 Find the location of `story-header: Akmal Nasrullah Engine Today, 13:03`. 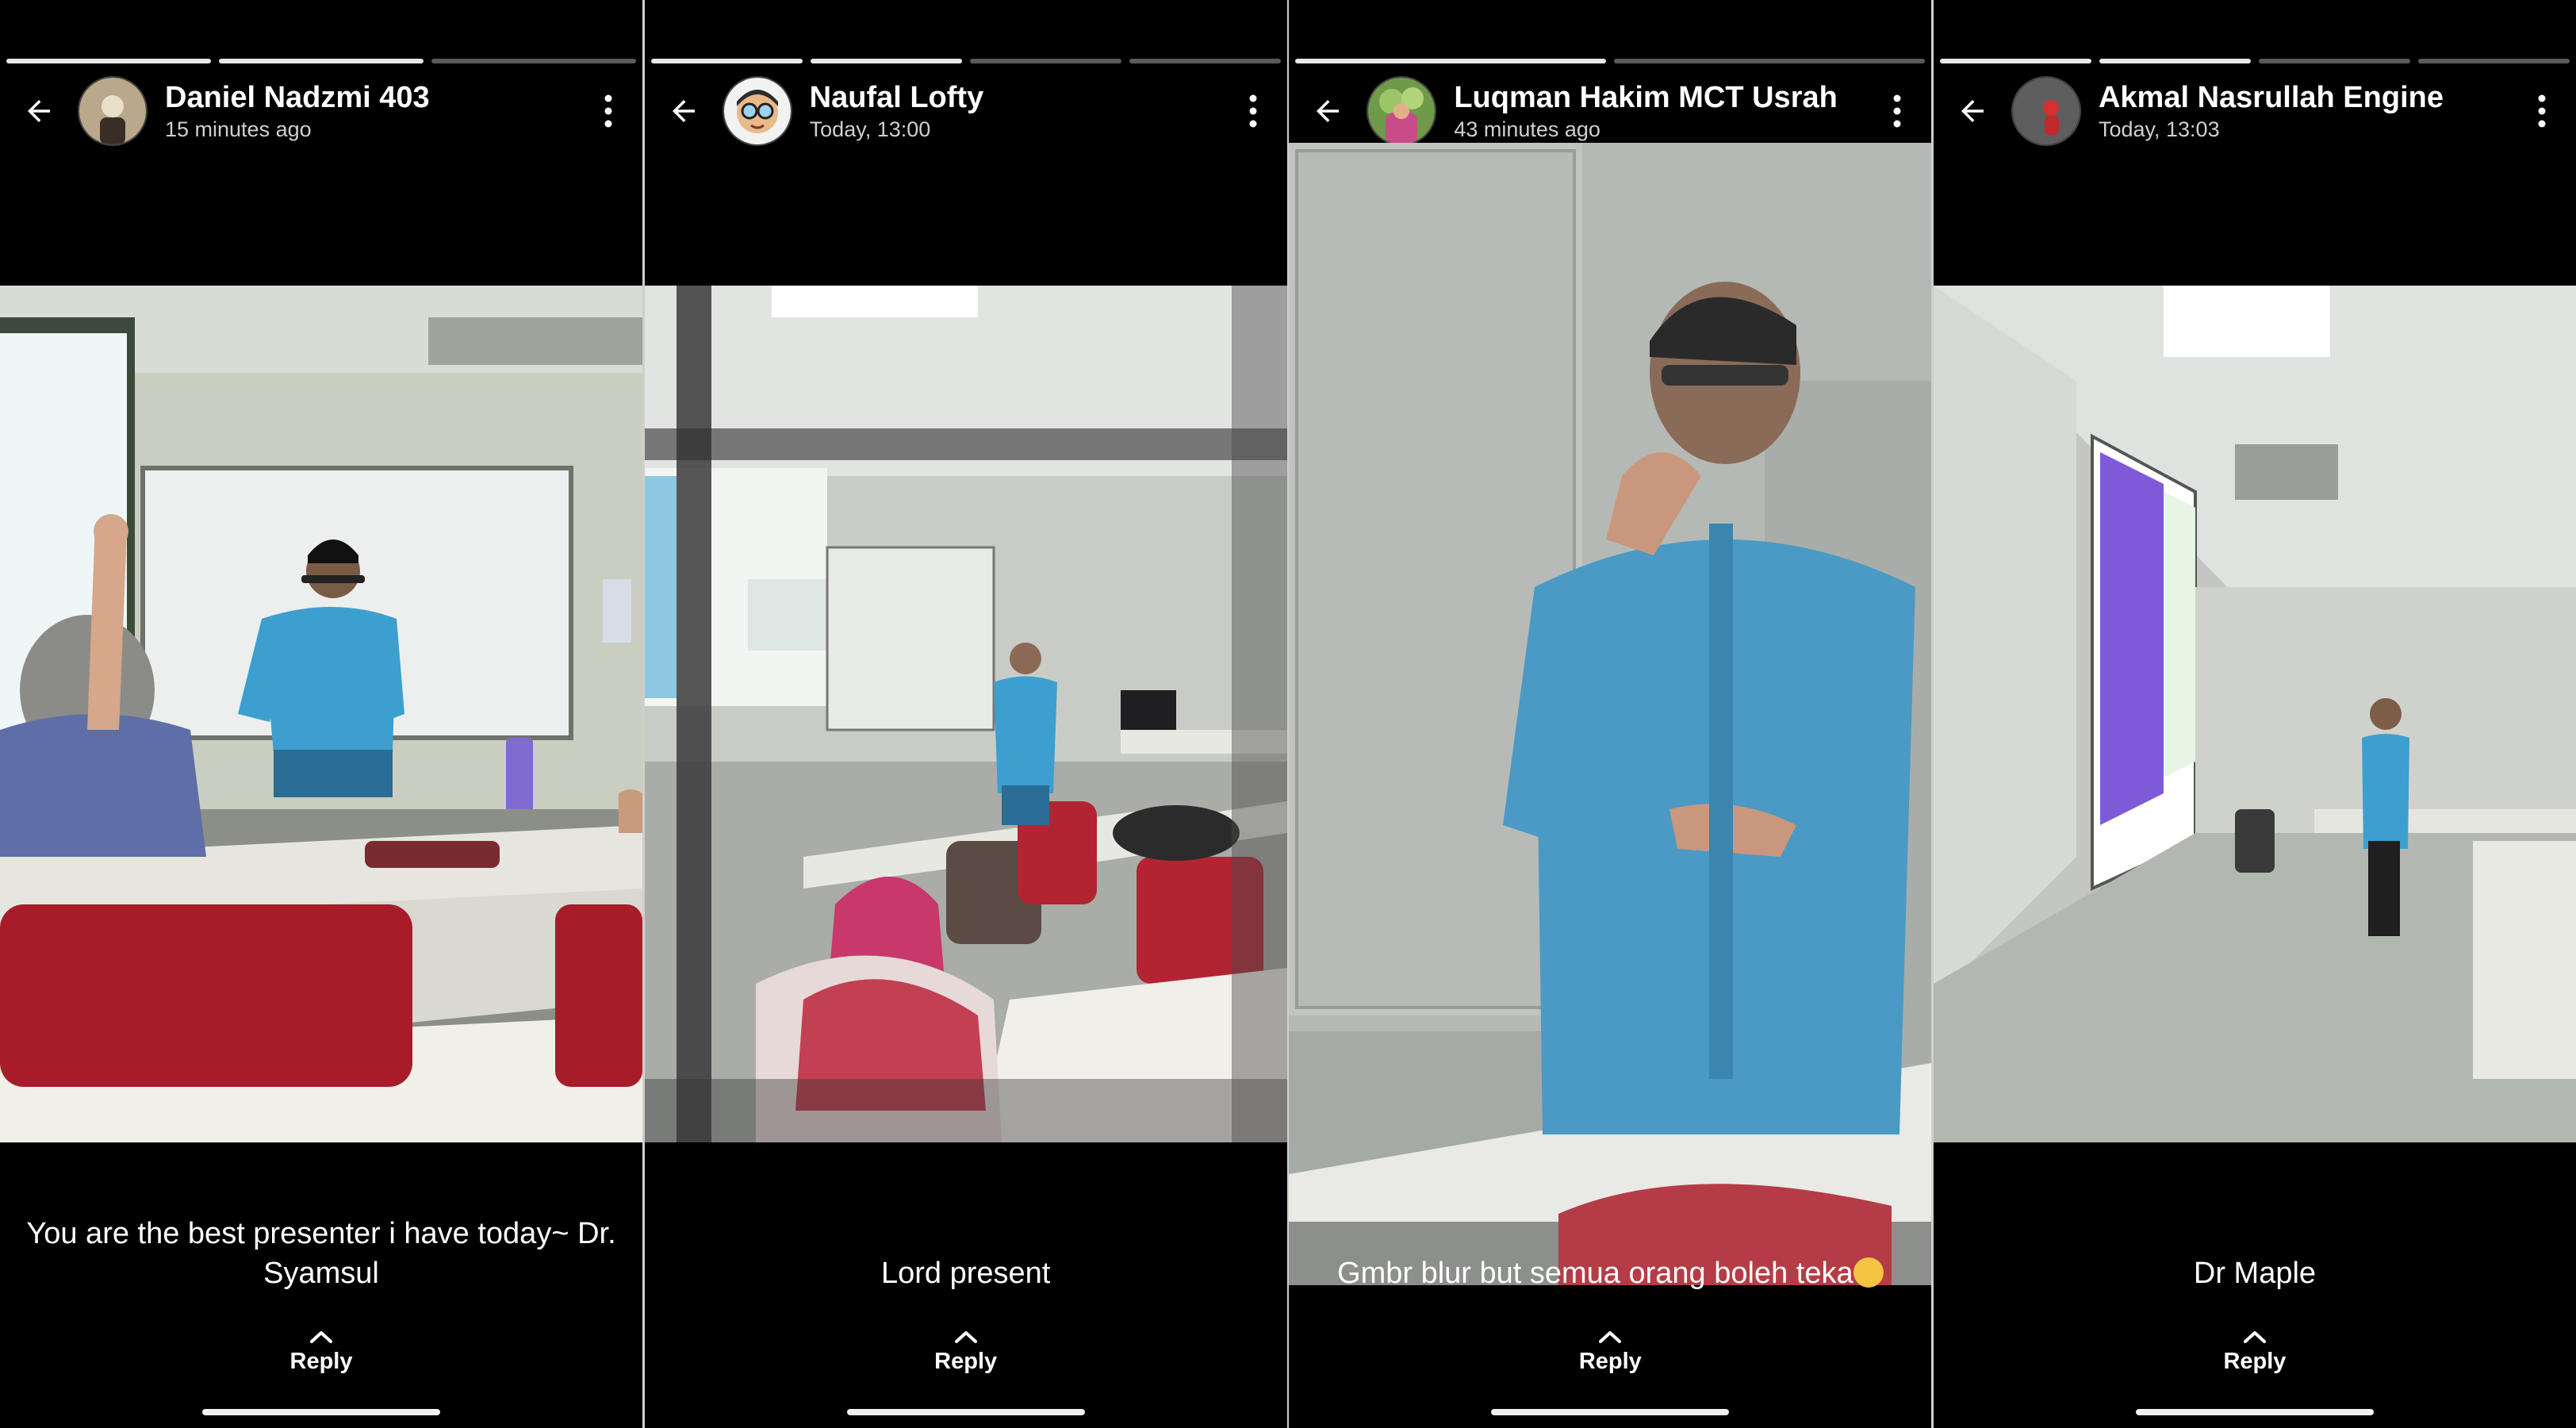

story-header: Akmal Nasrullah Engine Today, 13:03 is located at coordinates (2255, 111).